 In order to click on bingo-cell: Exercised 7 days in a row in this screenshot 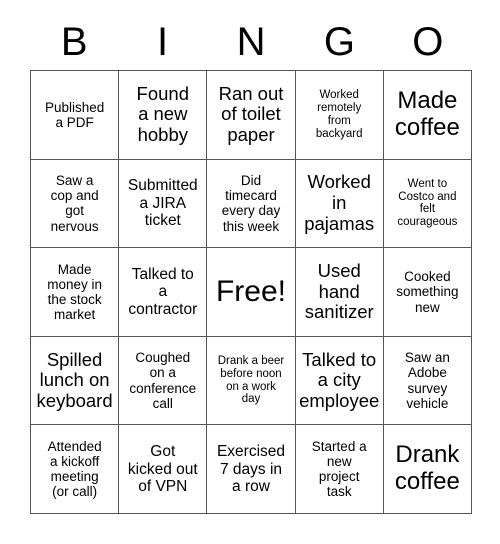, I will do `click(251, 469)`.